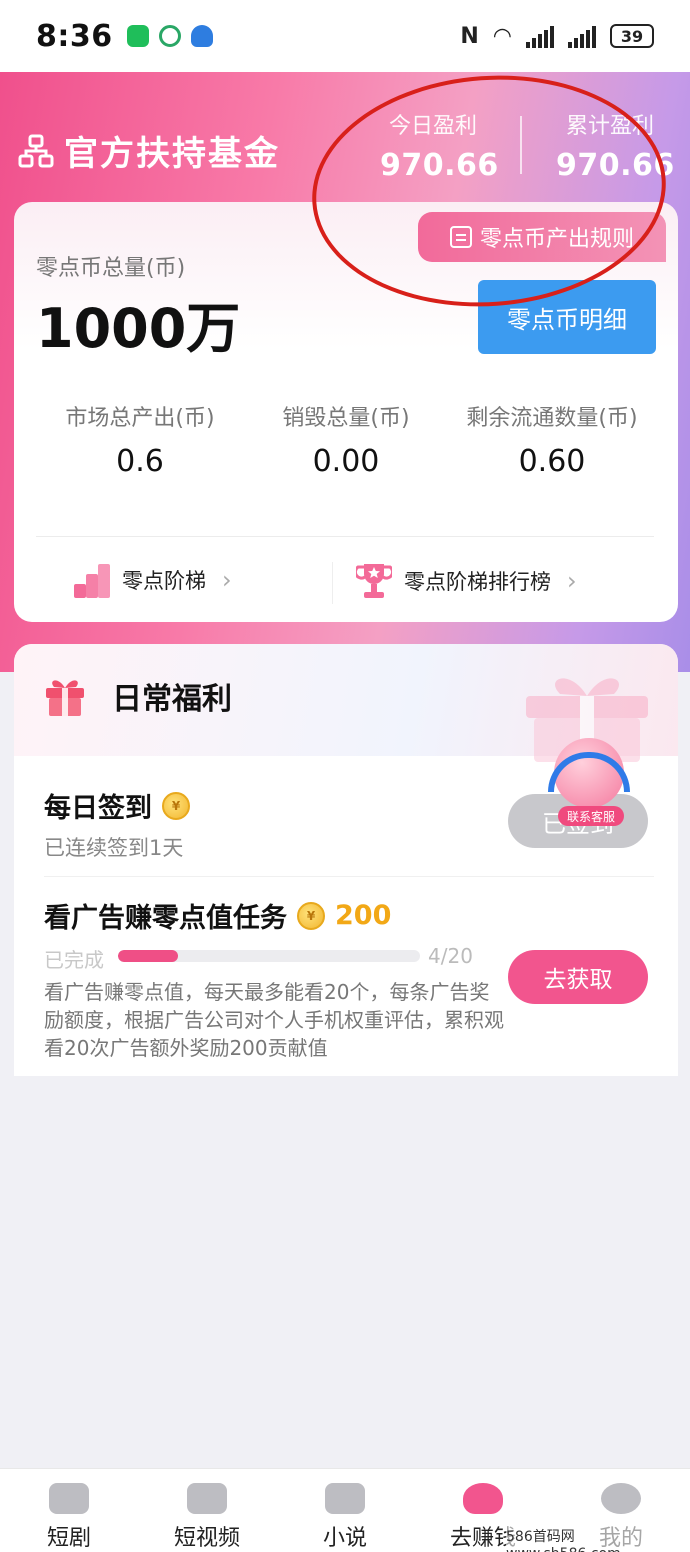  What do you see at coordinates (345, 536) in the screenshot?
I see `card-divider` at bounding box center [345, 536].